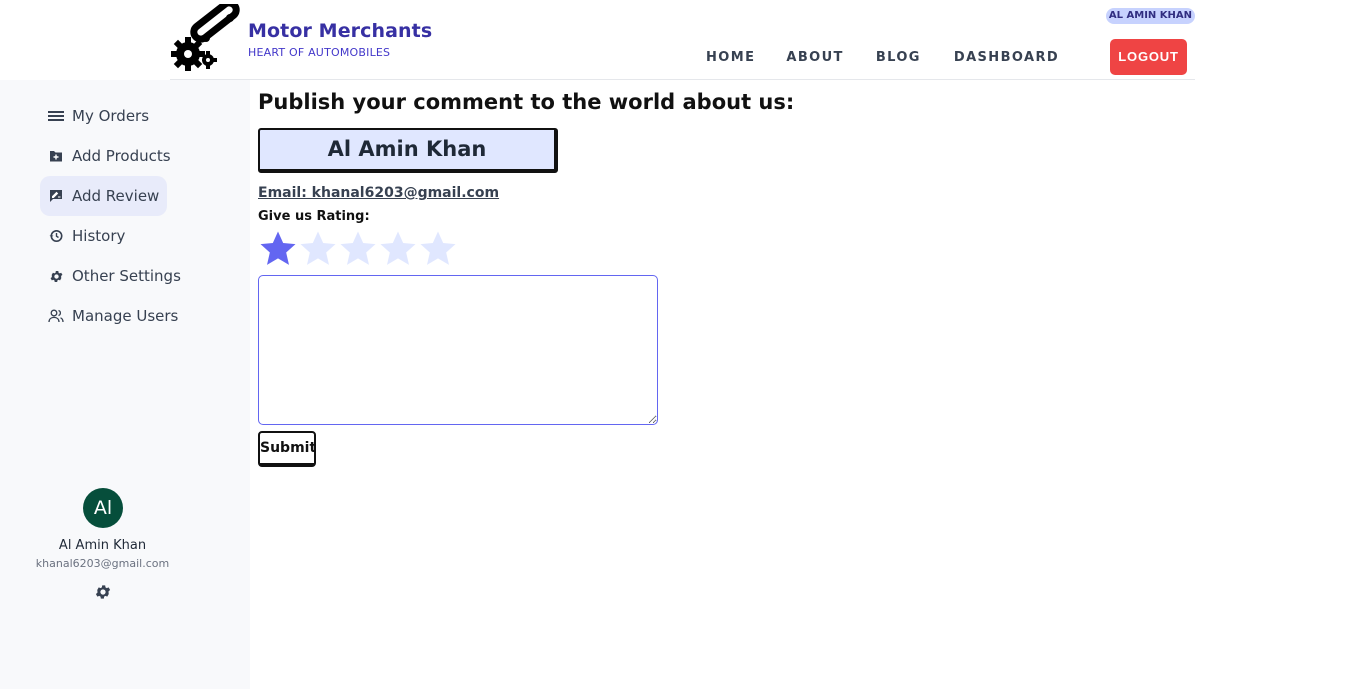 The image size is (1366, 689). What do you see at coordinates (1150, 16) in the screenshot?
I see `user-badge: AL AMIN KHAN` at bounding box center [1150, 16].